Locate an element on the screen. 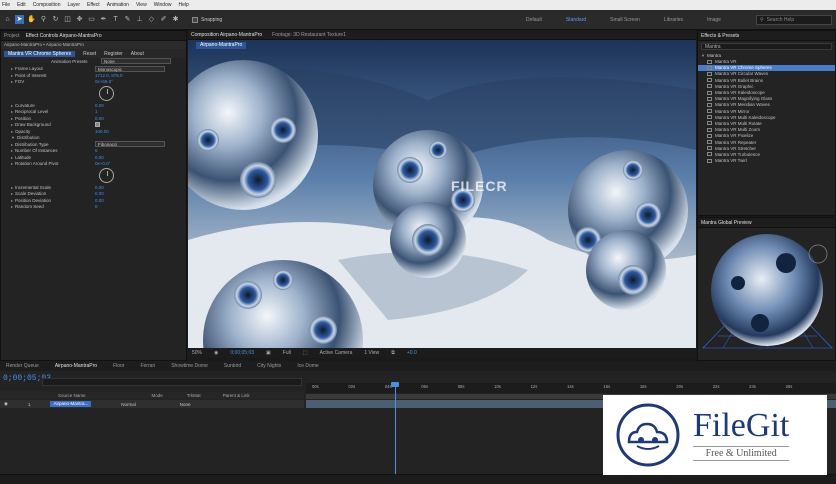 The height and width of the screenshot is (484, 836). property-dropdown: Fibonacci is located at coordinates (130, 144).